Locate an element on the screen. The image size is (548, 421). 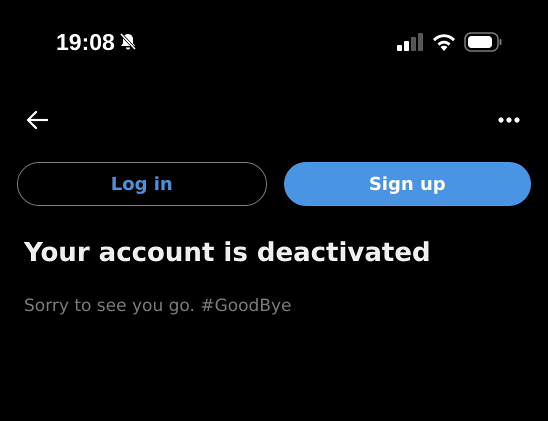
battery-icon is located at coordinates (483, 42).